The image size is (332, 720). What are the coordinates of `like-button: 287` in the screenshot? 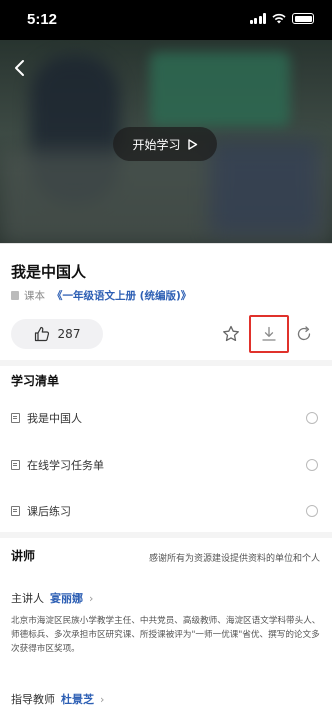 It's located at (57, 334).